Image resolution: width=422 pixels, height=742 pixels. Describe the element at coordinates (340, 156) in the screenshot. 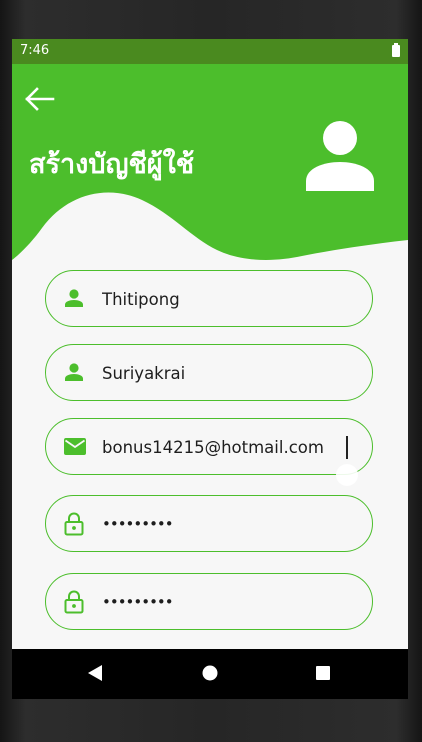

I see `person-avatar-icon` at that location.